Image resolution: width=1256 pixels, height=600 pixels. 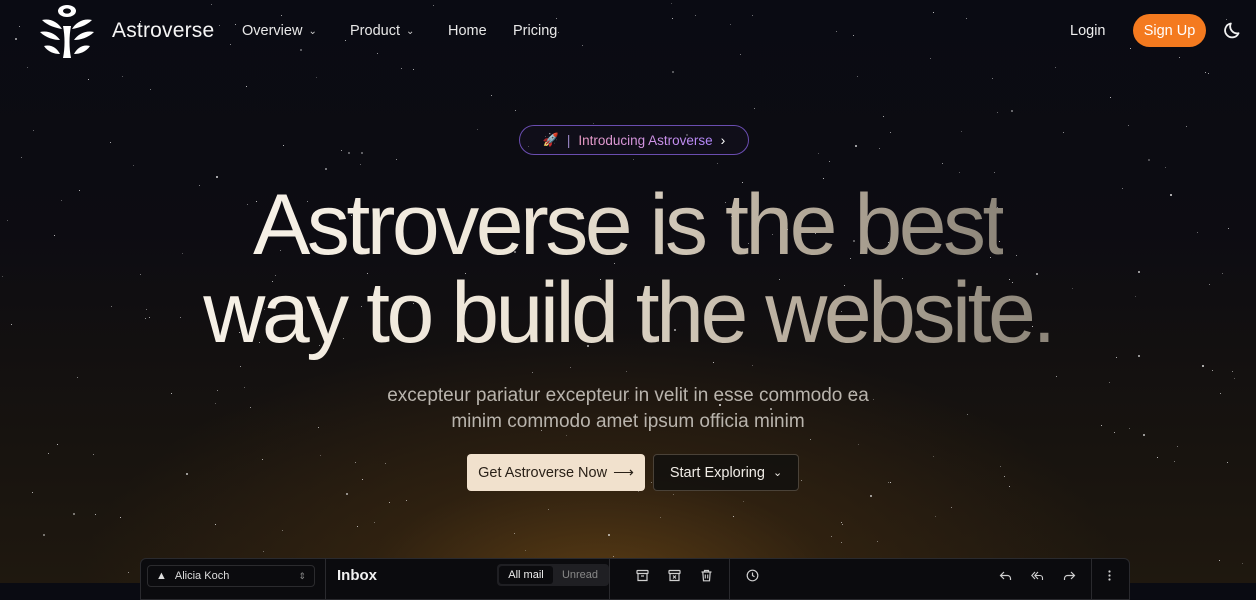 What do you see at coordinates (231, 576) in the screenshot?
I see `account-switcher: ▲ Alicia Koch ⇕` at bounding box center [231, 576].